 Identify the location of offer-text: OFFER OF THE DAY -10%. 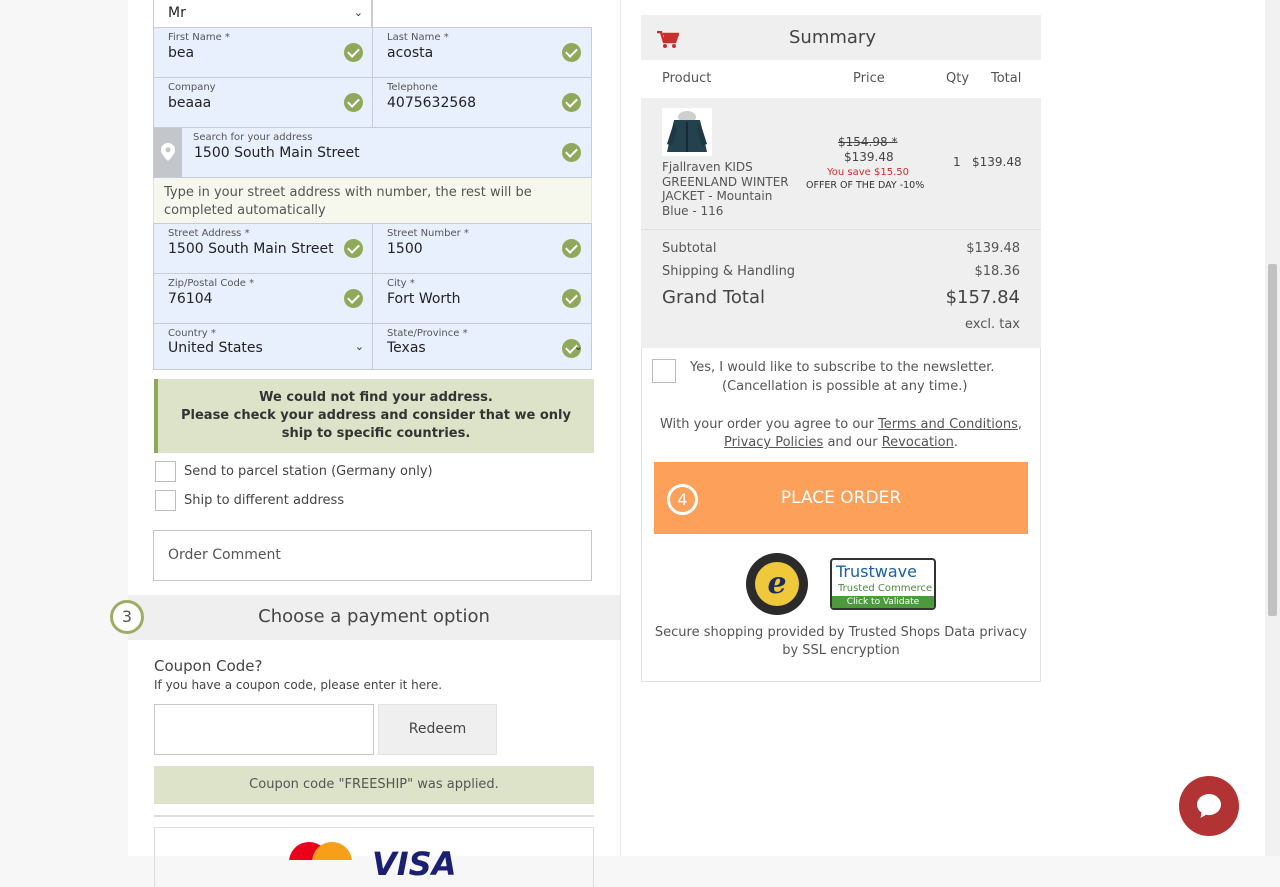
(865, 185).